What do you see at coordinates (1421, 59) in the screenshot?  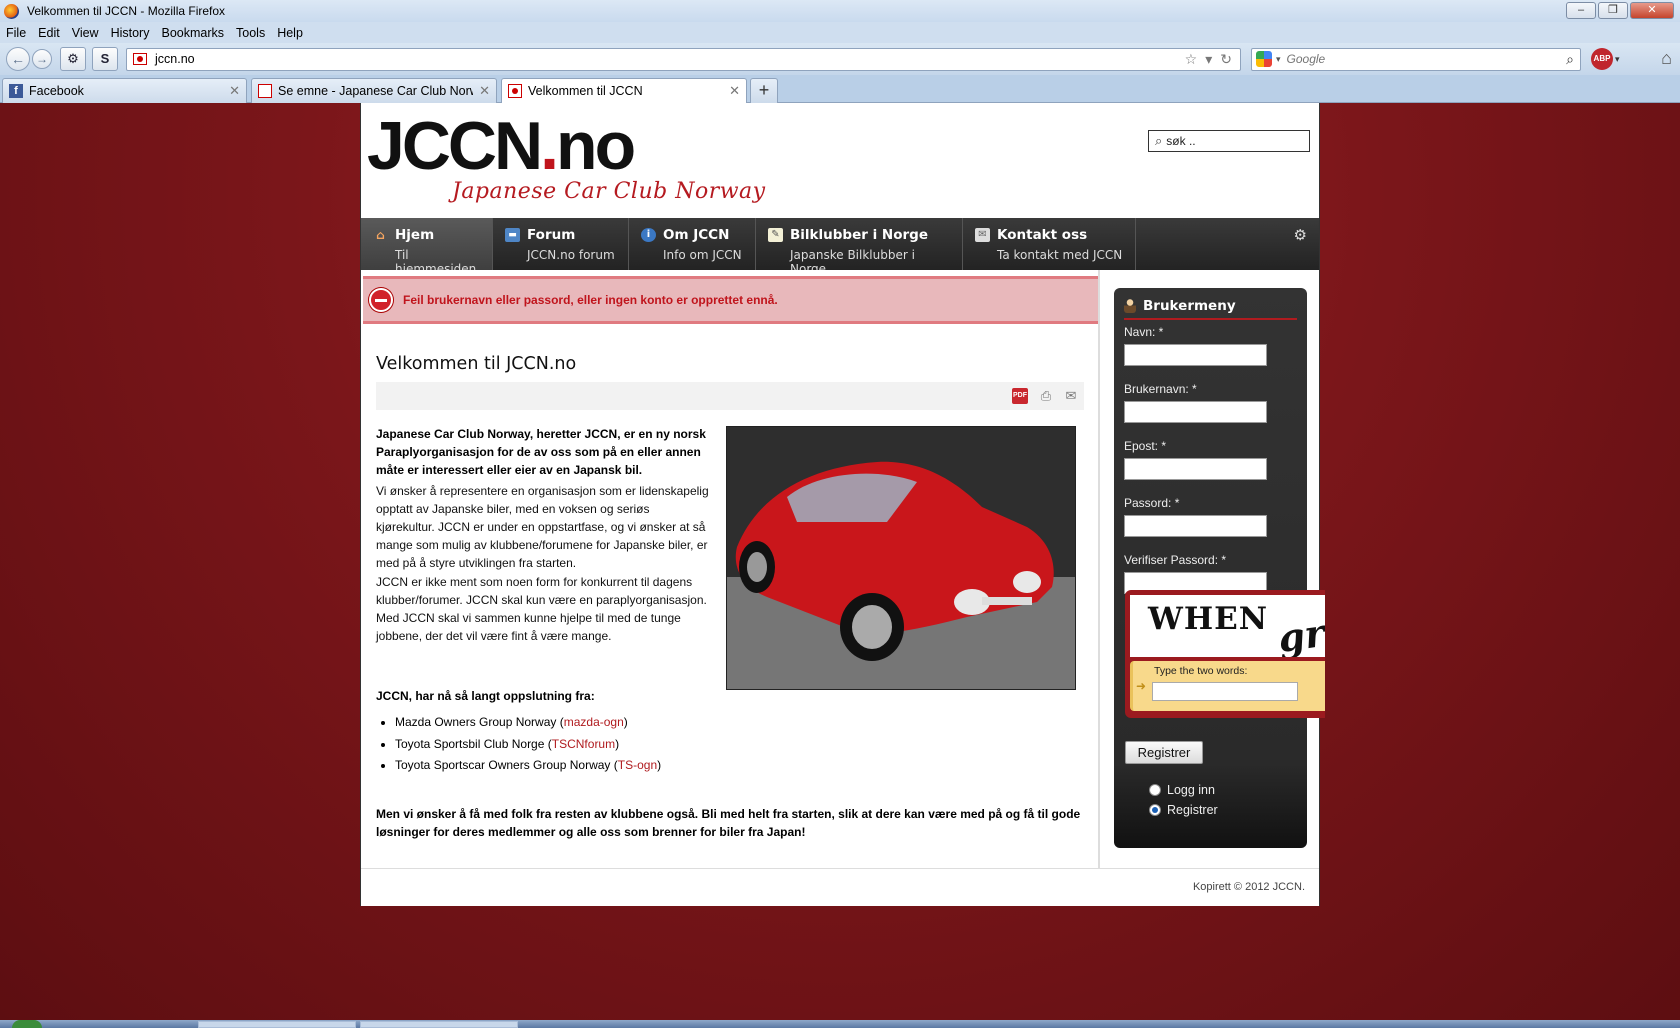 I see `search-input` at bounding box center [1421, 59].